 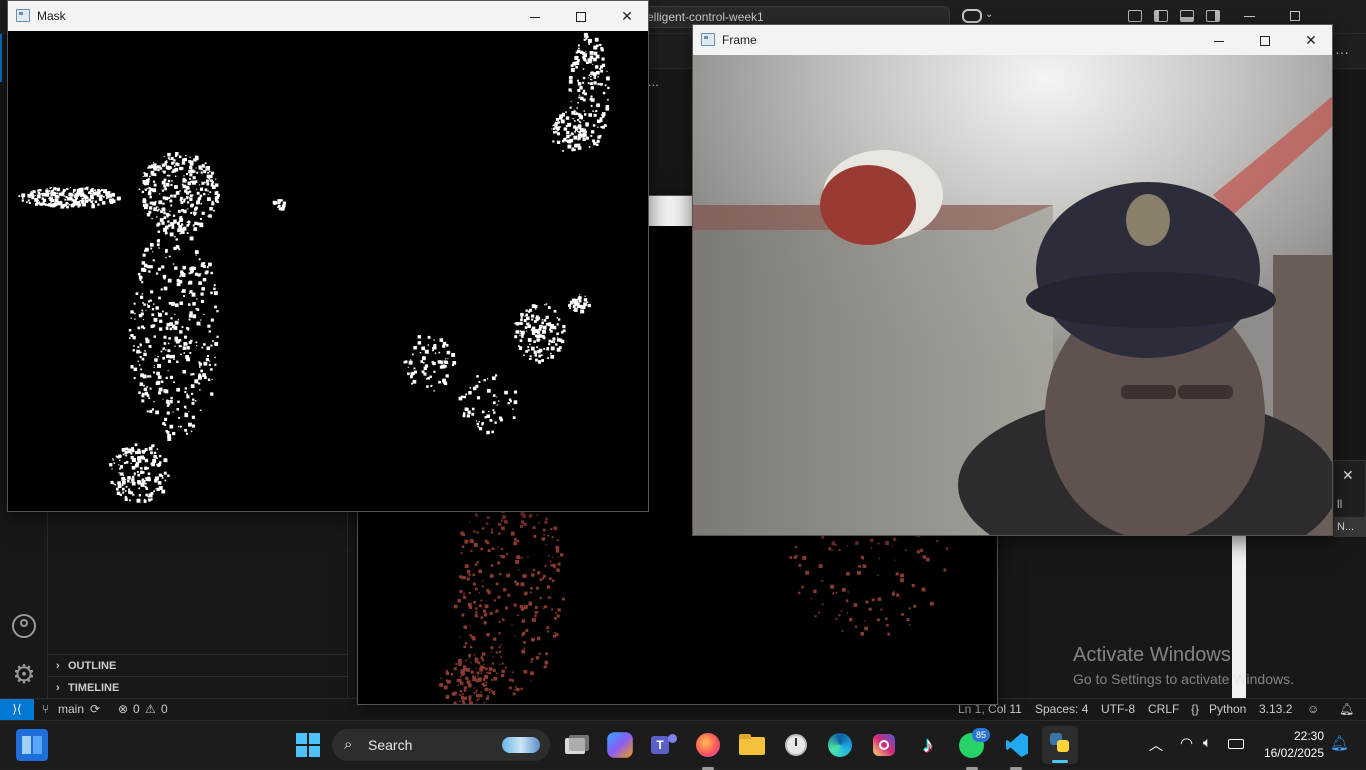 I want to click on search-highlight-image, so click(x=521, y=745).